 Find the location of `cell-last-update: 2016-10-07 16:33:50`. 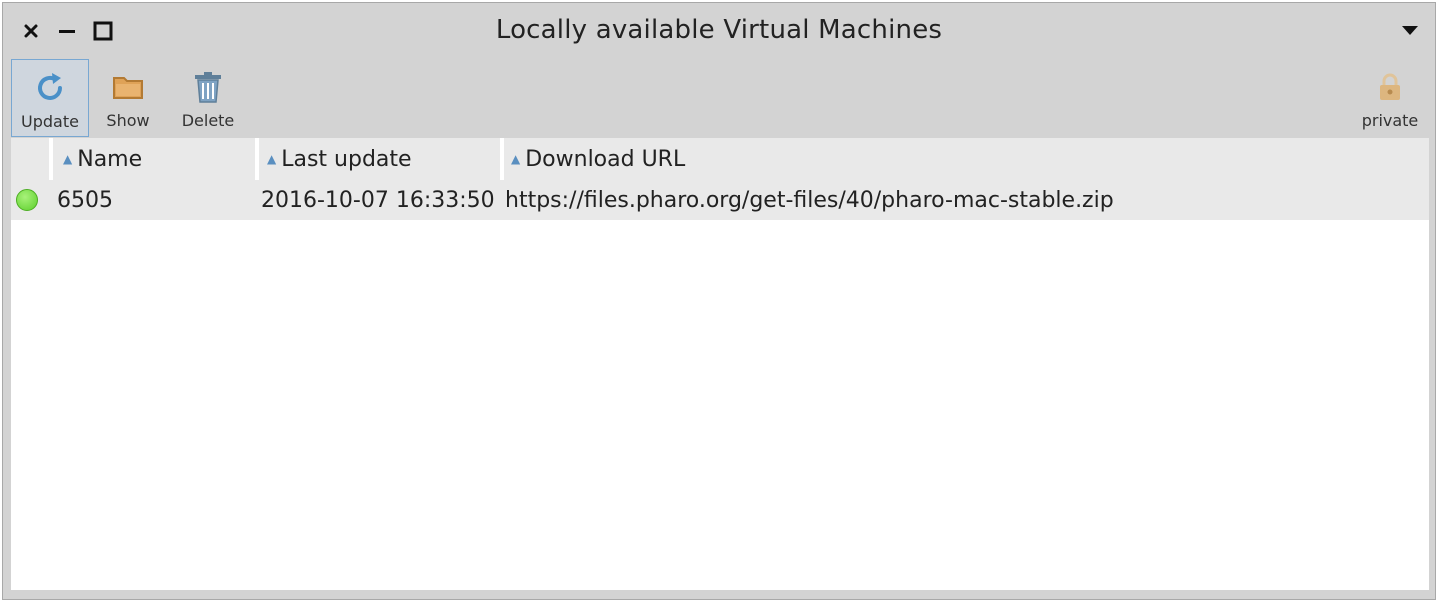

cell-last-update: 2016-10-07 16:33:50 is located at coordinates (378, 200).